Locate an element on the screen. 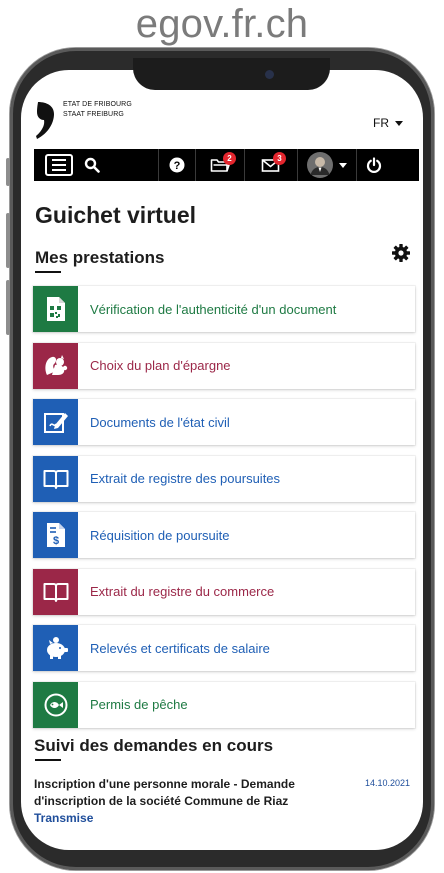  help-circle-icon: ? is located at coordinates (177, 165).